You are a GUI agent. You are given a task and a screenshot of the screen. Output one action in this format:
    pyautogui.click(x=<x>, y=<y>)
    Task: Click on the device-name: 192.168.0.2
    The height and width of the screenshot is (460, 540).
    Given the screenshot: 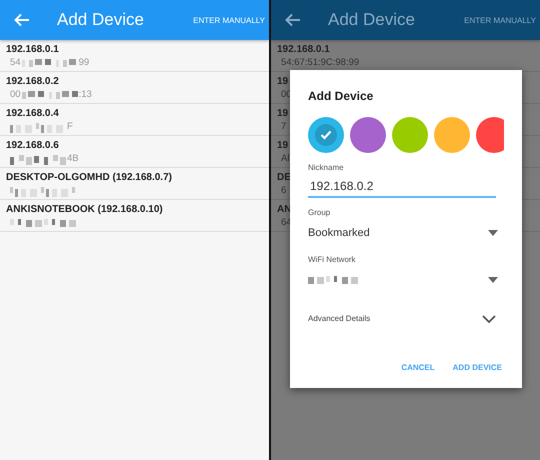 What is the action you would take?
    pyautogui.click(x=33, y=82)
    